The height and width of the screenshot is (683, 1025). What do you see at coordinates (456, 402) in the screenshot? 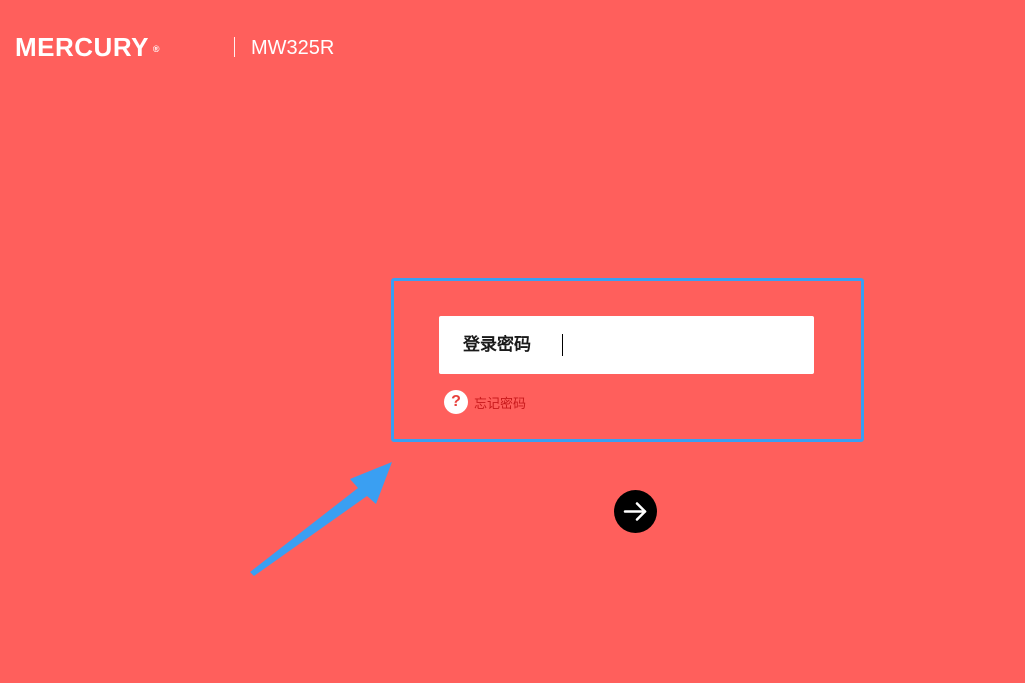
I see `question-icon: ?` at bounding box center [456, 402].